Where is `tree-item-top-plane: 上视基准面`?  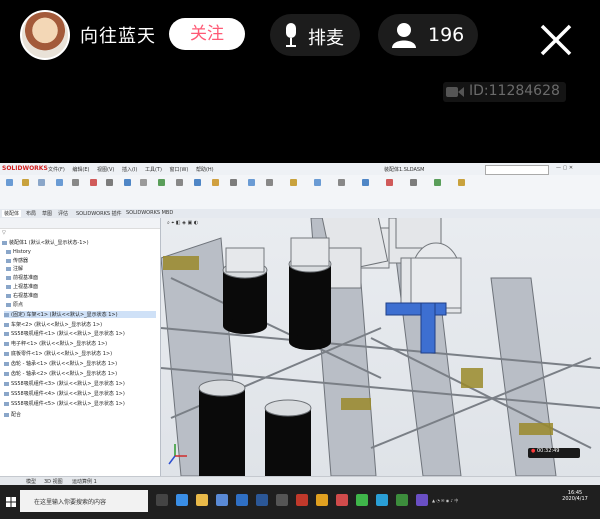
tree-item-top-plane: 上视基准面 is located at coordinates (22, 286).